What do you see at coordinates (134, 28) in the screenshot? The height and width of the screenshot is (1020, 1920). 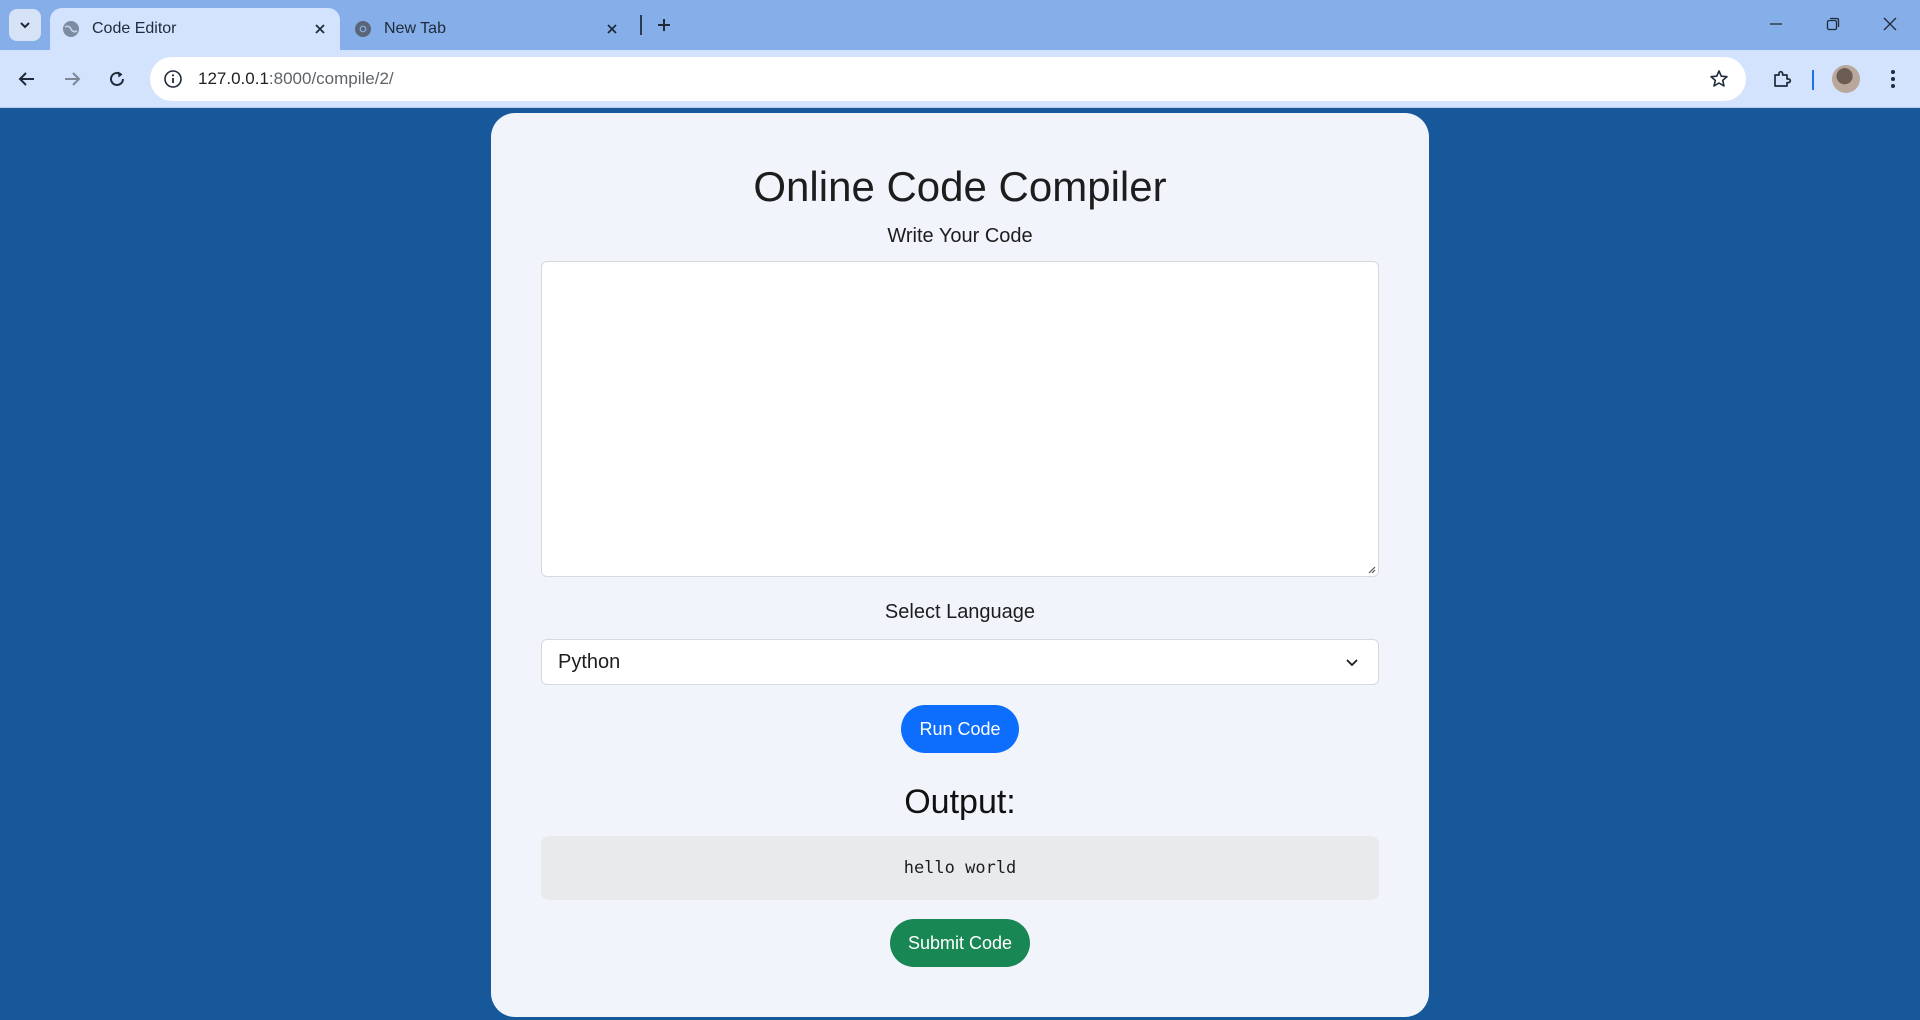 I see `tab-title: Code Editor` at bounding box center [134, 28].